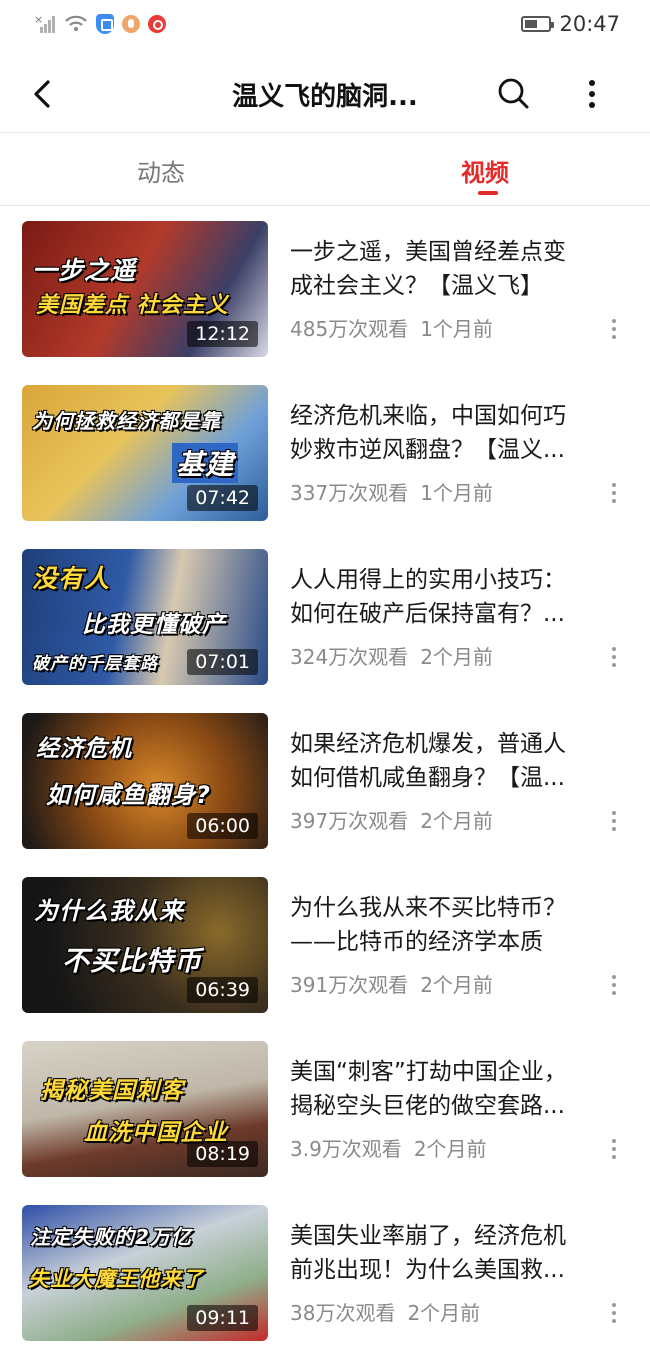 This screenshot has width=650, height=1370. What do you see at coordinates (132, 961) in the screenshot?
I see `thumbnail-caption: 不买比特币` at bounding box center [132, 961].